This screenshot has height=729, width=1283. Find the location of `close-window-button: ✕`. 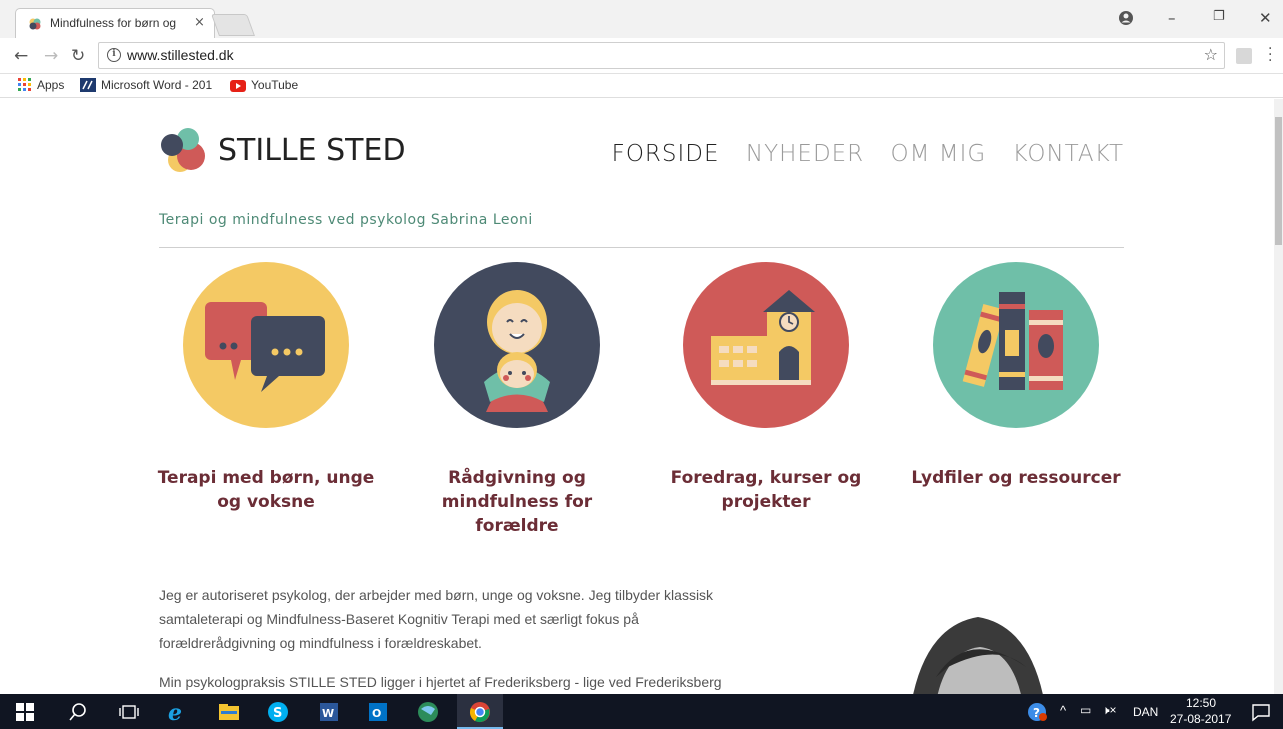

close-window-button: ✕ is located at coordinates (1265, 18).